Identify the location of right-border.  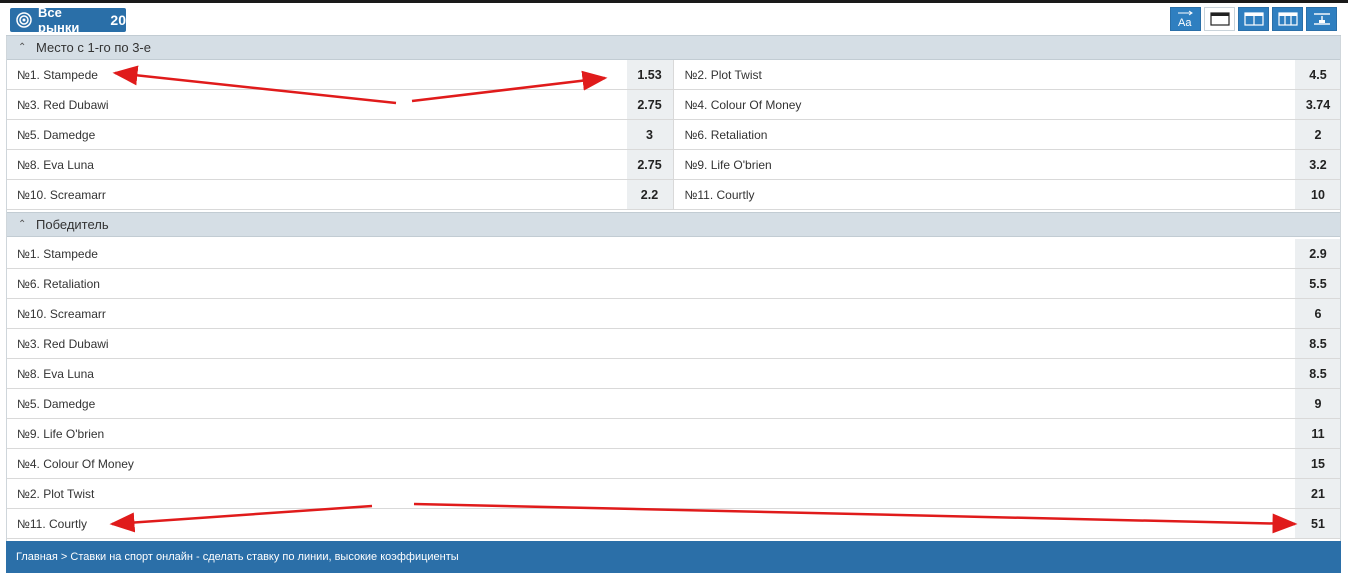
(1340, 288).